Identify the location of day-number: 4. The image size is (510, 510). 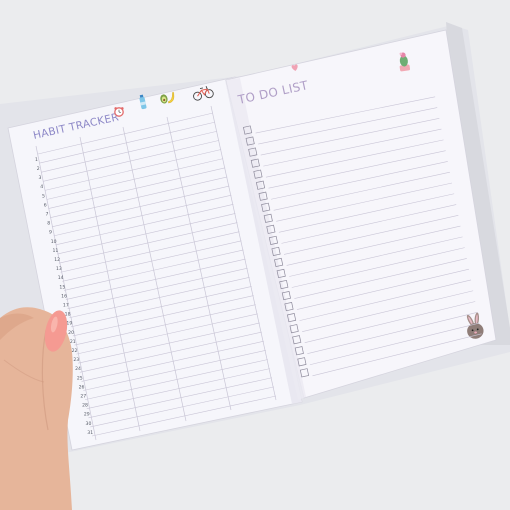
(41, 187).